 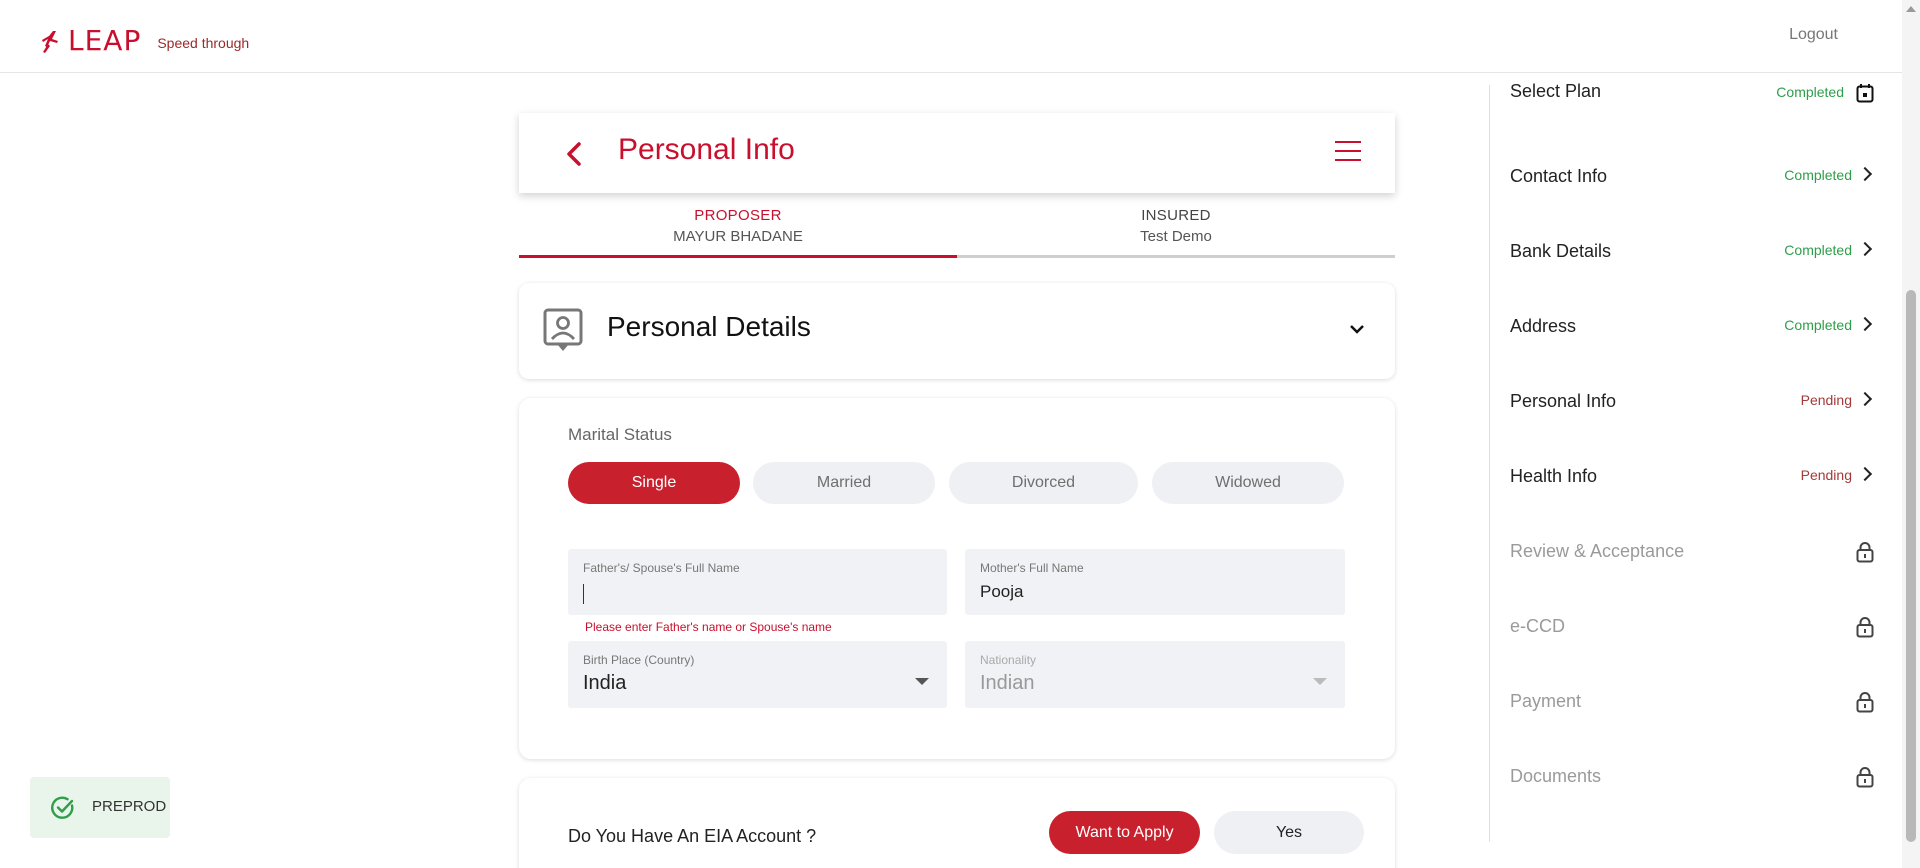 What do you see at coordinates (583, 594) in the screenshot?
I see `text-cursor` at bounding box center [583, 594].